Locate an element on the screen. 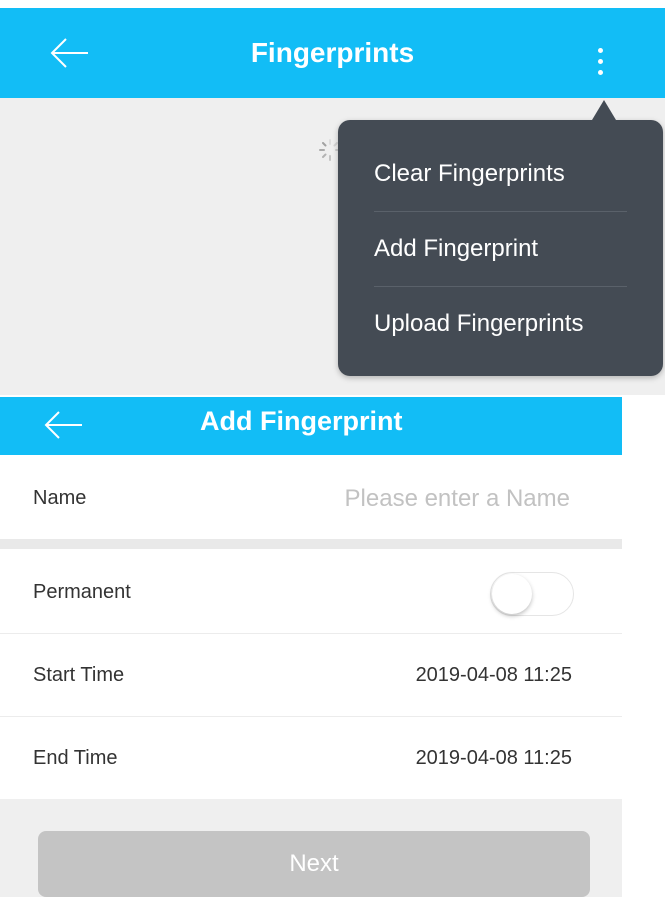 The width and height of the screenshot is (665, 897). start-time-row: Start Time 2019-04-08 11:25 is located at coordinates (311, 675).